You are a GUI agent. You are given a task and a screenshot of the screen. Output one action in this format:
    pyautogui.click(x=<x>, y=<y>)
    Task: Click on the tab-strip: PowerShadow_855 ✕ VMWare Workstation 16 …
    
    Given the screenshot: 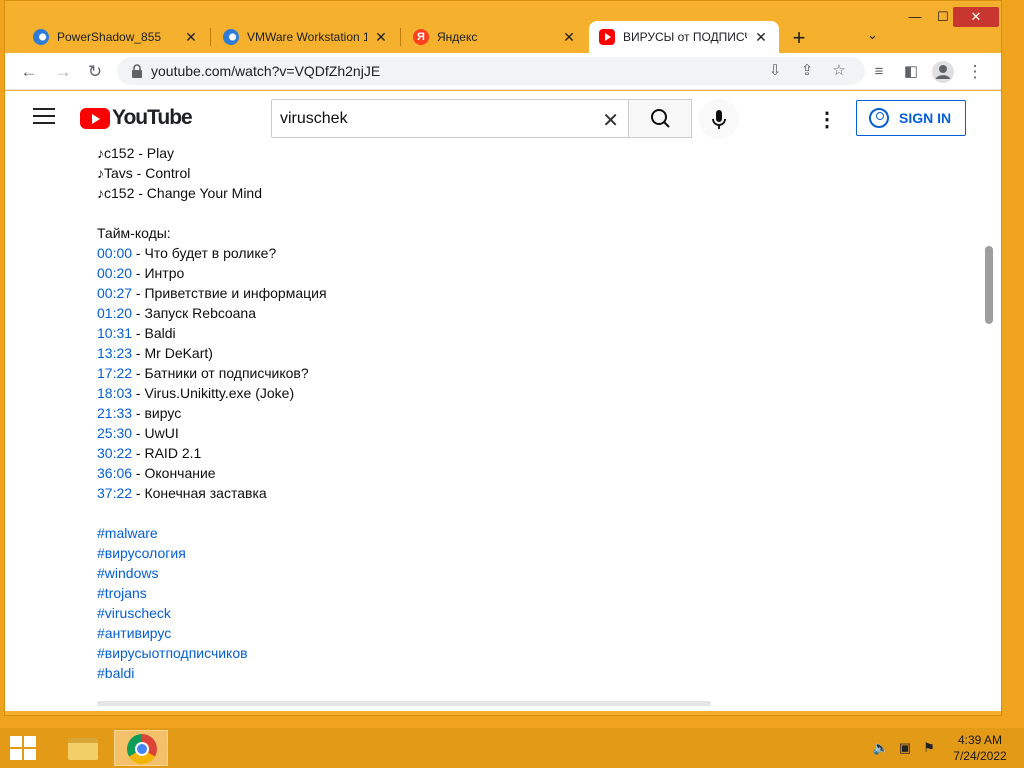 What is the action you would take?
    pyautogui.click(x=503, y=27)
    